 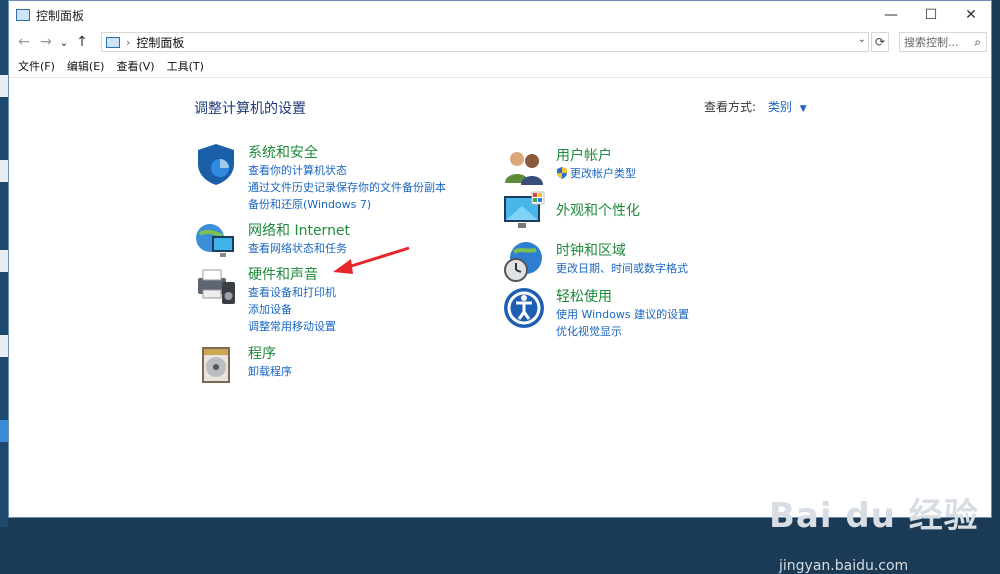 I want to click on network-globe-icon, so click(x=216, y=242).